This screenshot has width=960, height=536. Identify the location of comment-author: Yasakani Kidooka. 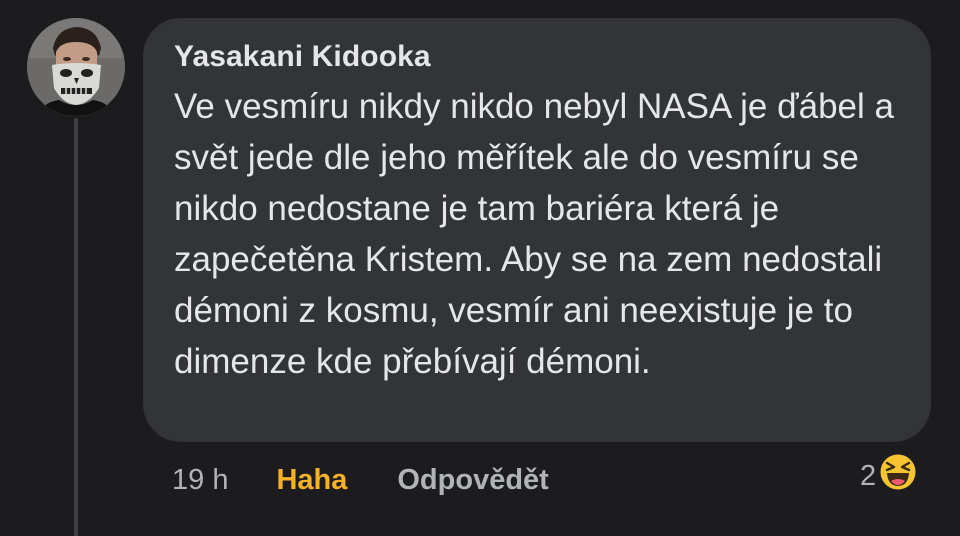
(537, 57).